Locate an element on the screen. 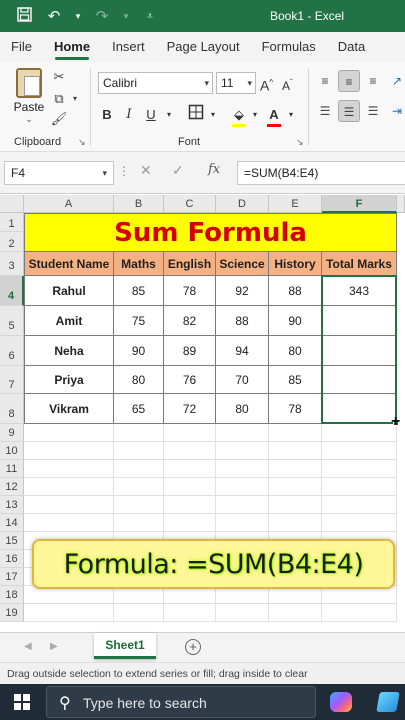 The height and width of the screenshot is (720, 405). row-header-18: 18 is located at coordinates (12, 595).